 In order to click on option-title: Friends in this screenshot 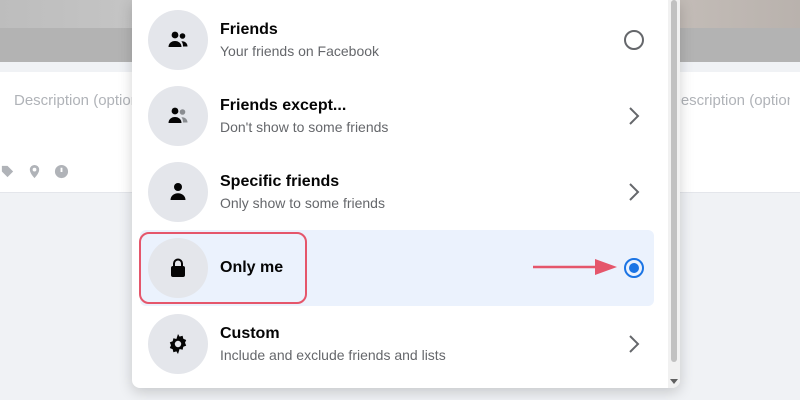, I will do `click(249, 29)`.